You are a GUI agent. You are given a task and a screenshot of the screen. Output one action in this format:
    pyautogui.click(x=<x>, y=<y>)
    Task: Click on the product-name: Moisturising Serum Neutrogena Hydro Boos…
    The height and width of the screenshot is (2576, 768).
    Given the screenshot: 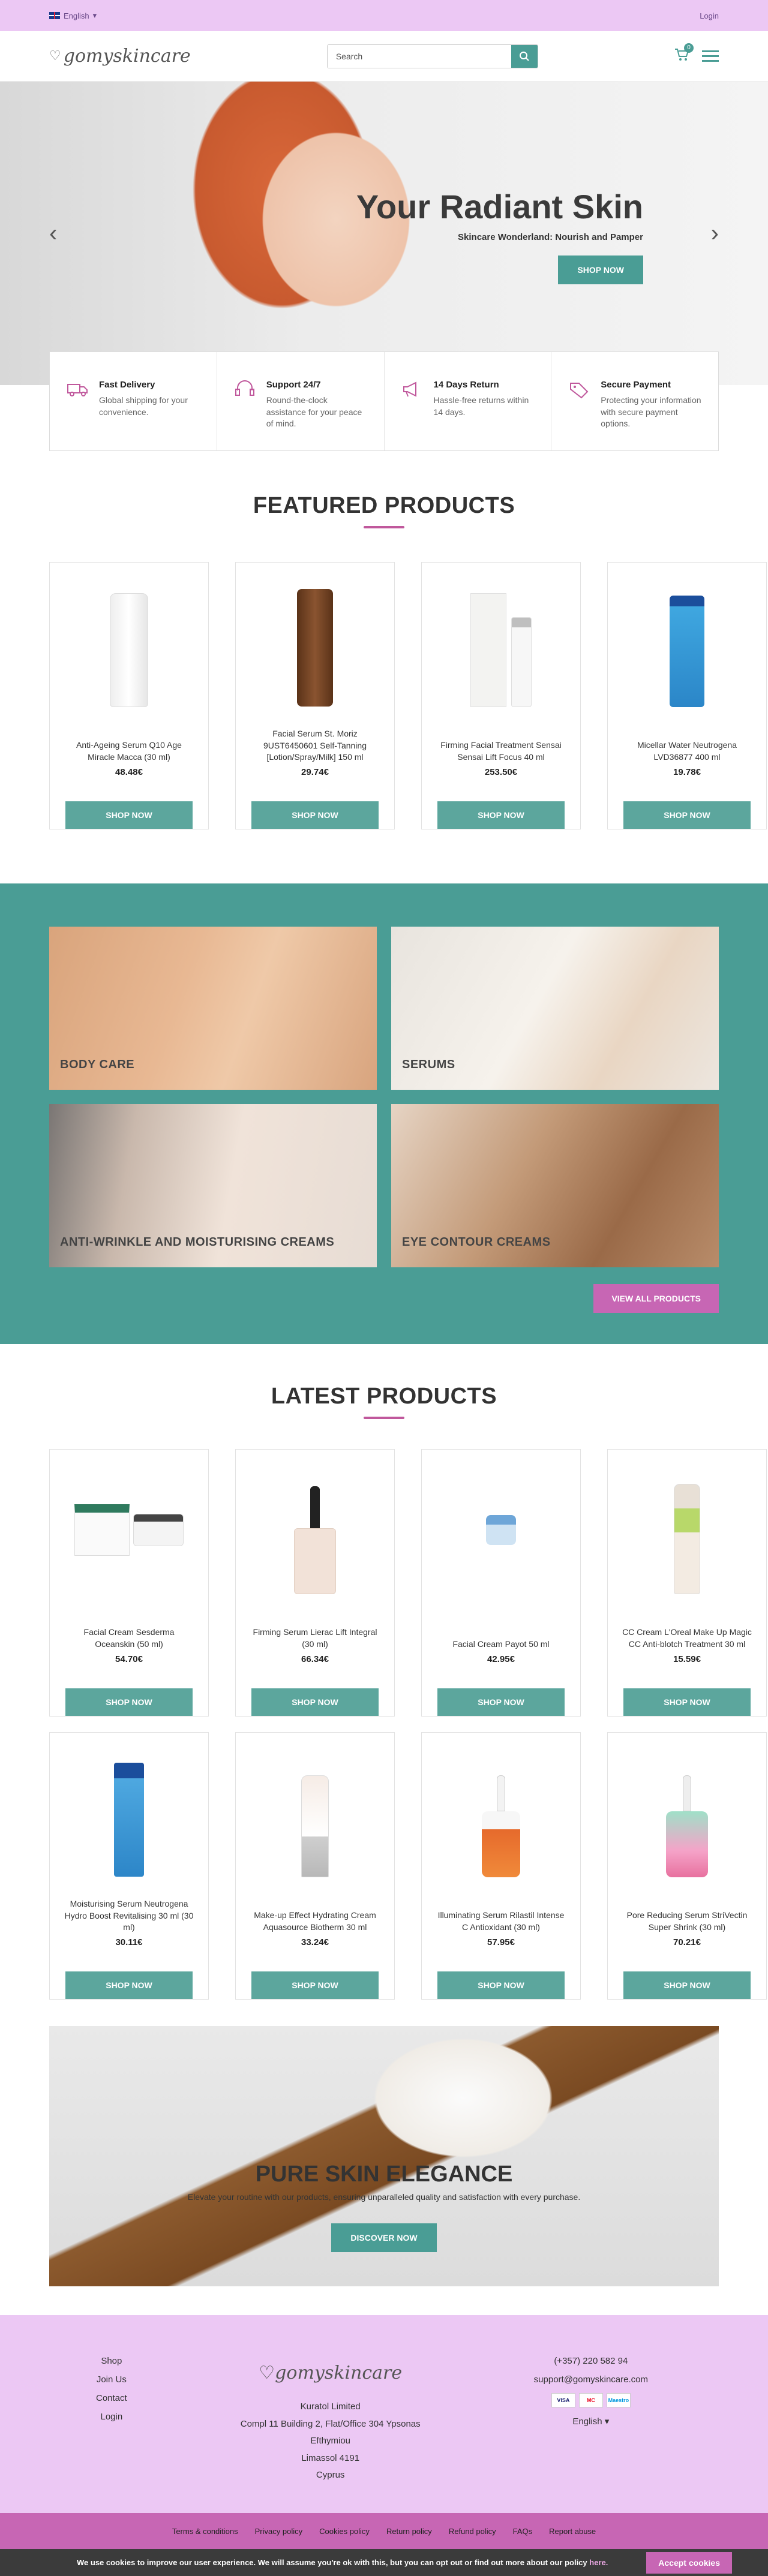 What is the action you would take?
    pyautogui.click(x=129, y=1916)
    